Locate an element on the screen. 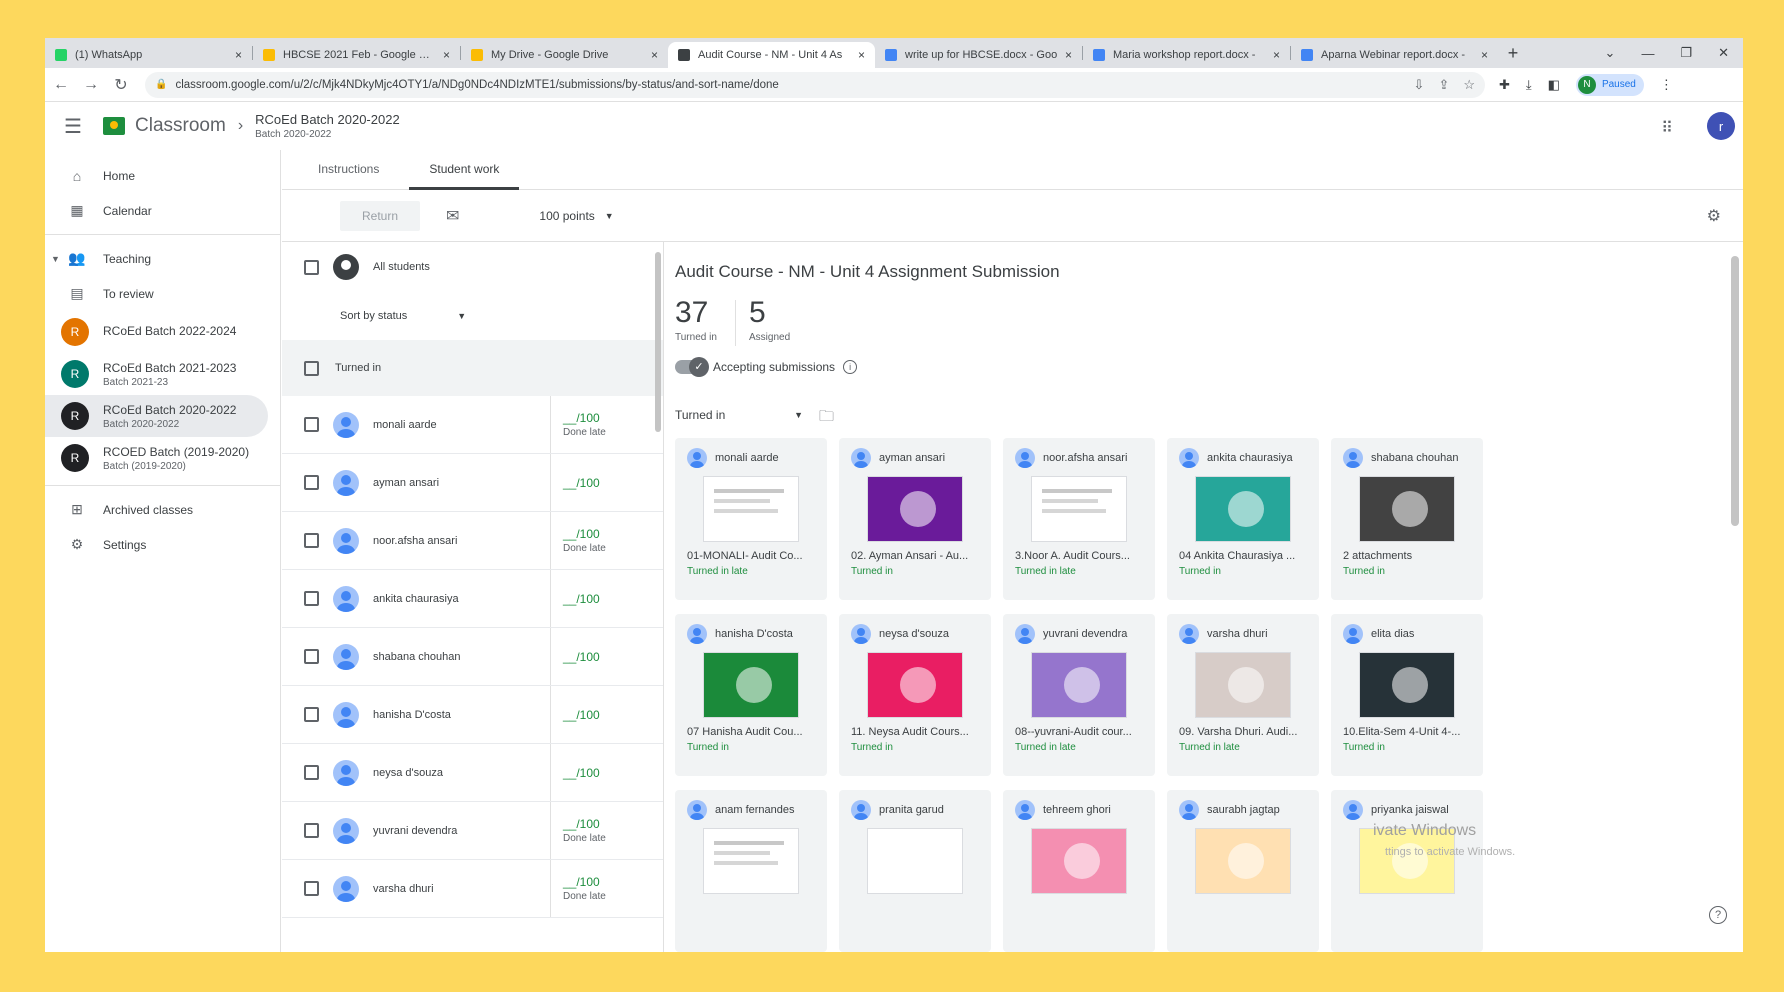 The height and width of the screenshot is (992, 1784). all-students-checkbox is located at coordinates (311, 267).